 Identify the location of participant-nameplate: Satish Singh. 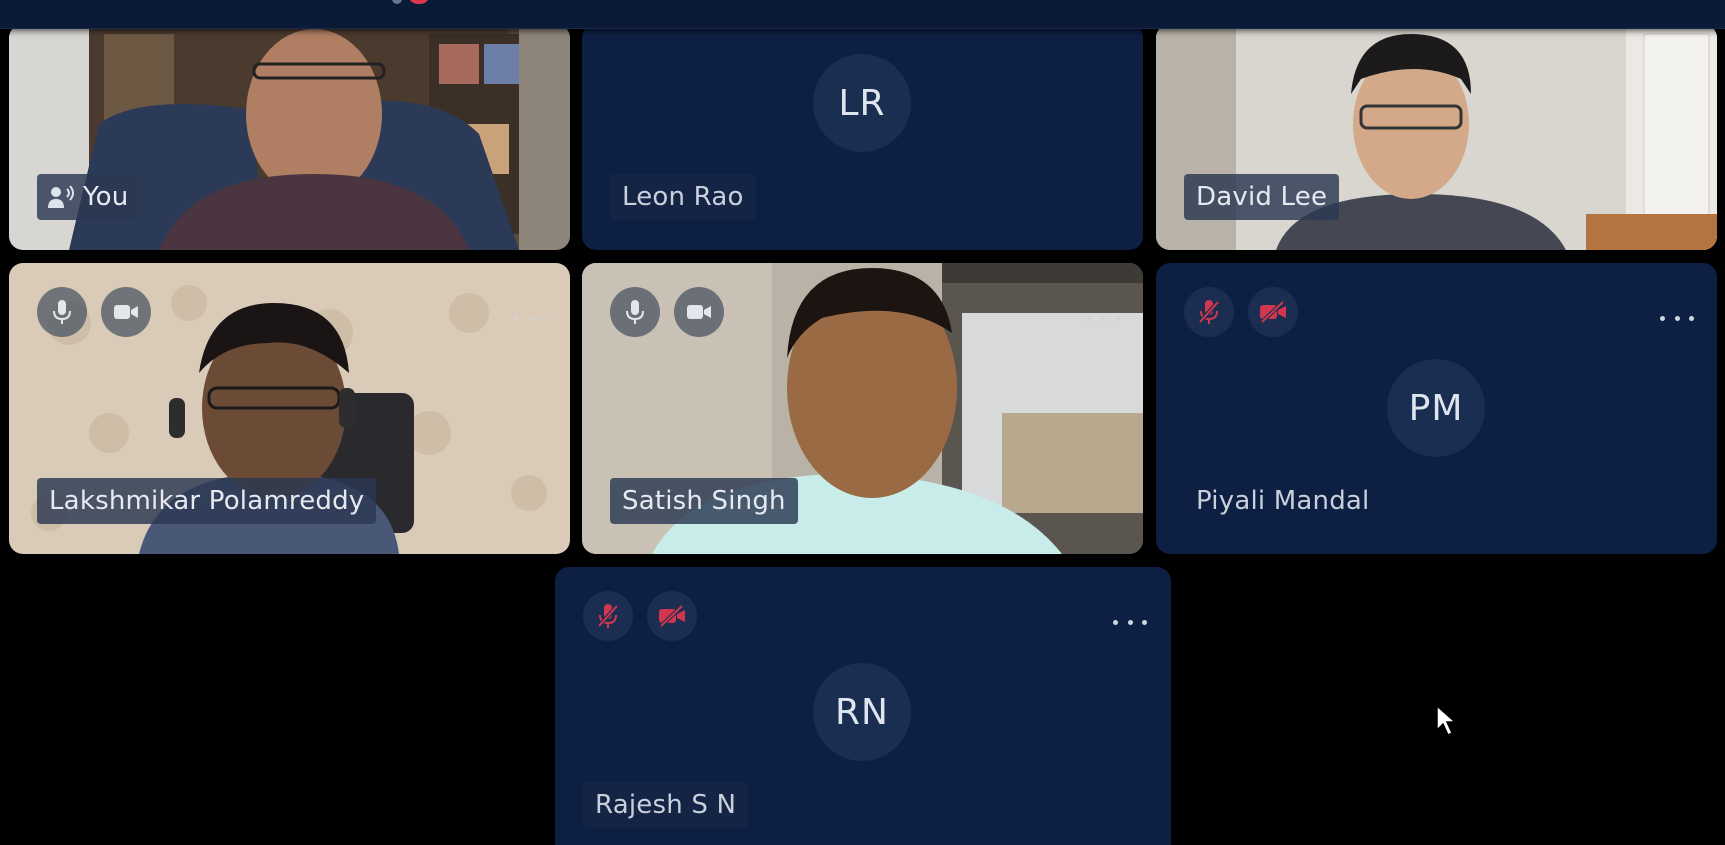
(704, 501).